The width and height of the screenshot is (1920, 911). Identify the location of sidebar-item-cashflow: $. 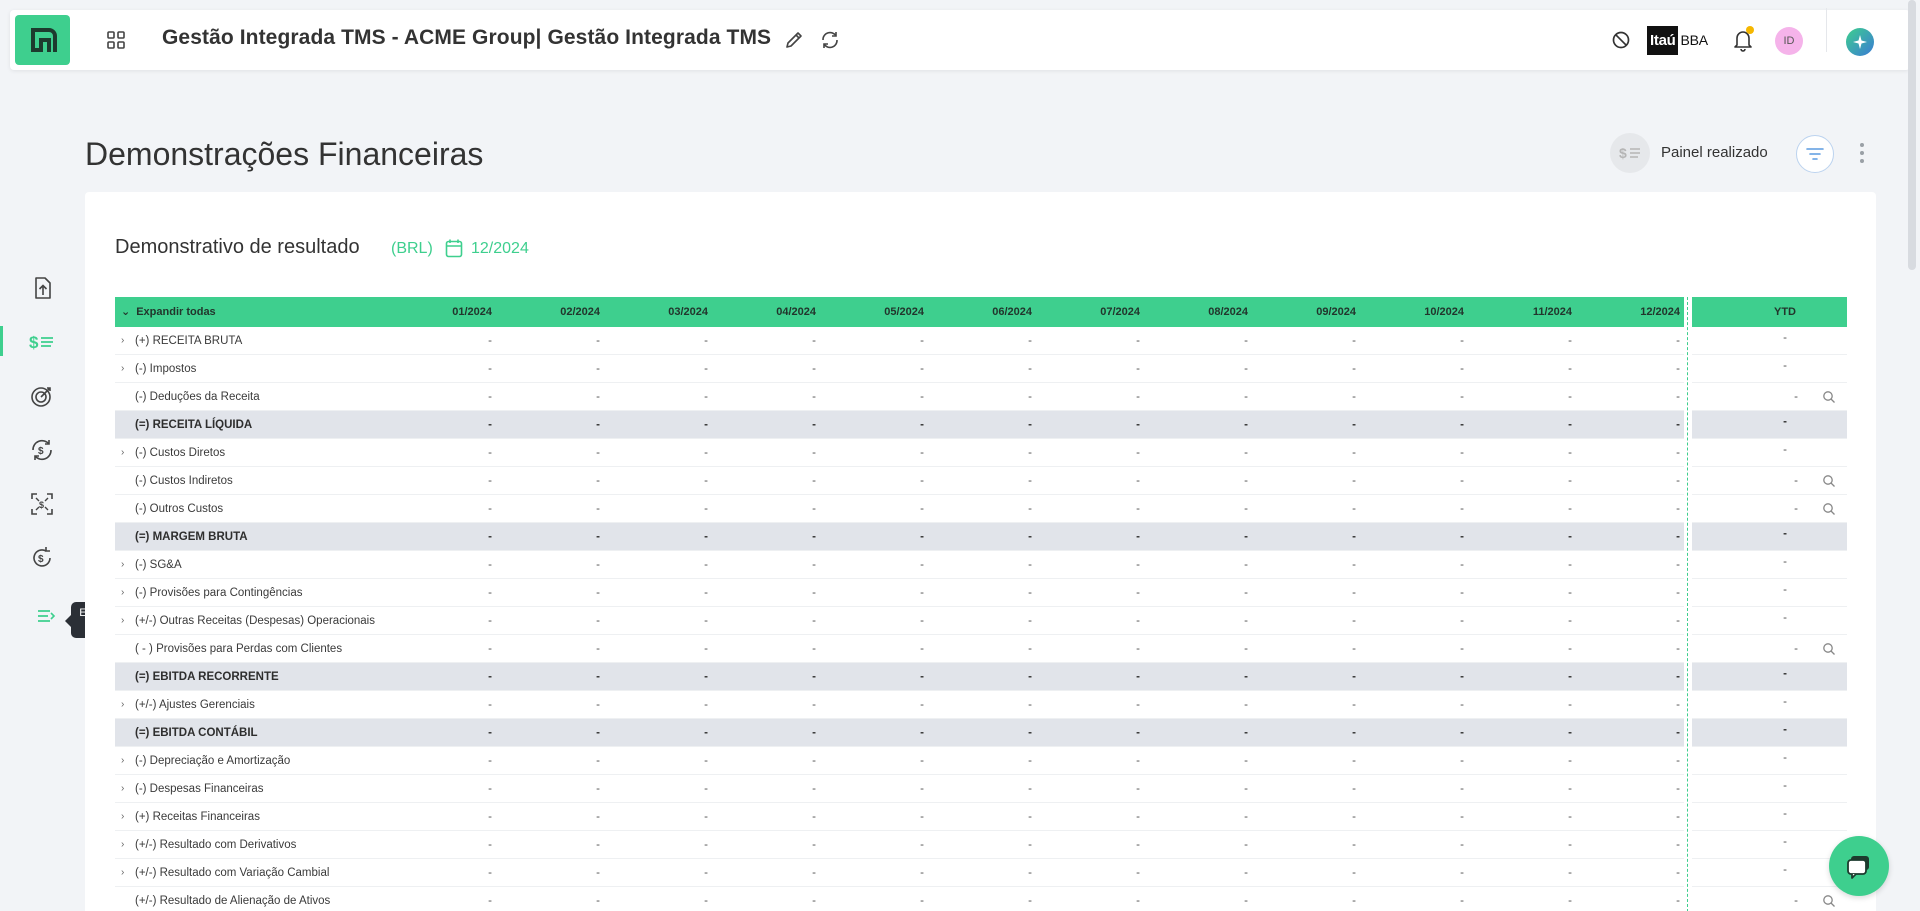
(42, 450).